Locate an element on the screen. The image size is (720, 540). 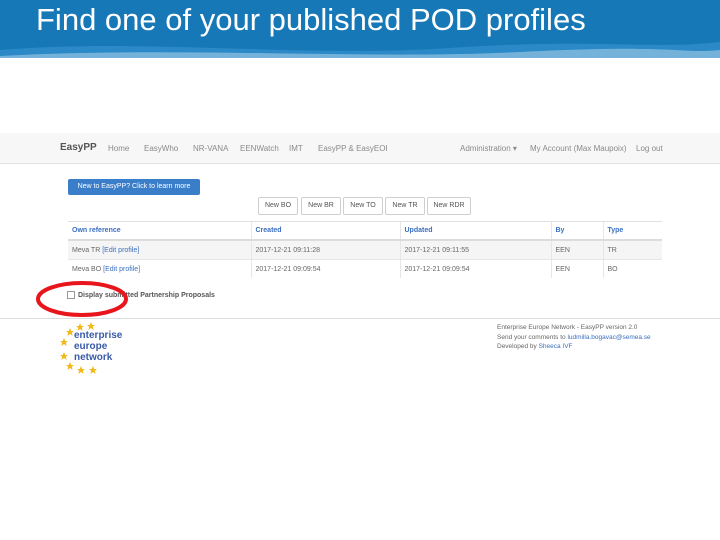
nav-administration: Administration ▾ is located at coordinates (488, 148).